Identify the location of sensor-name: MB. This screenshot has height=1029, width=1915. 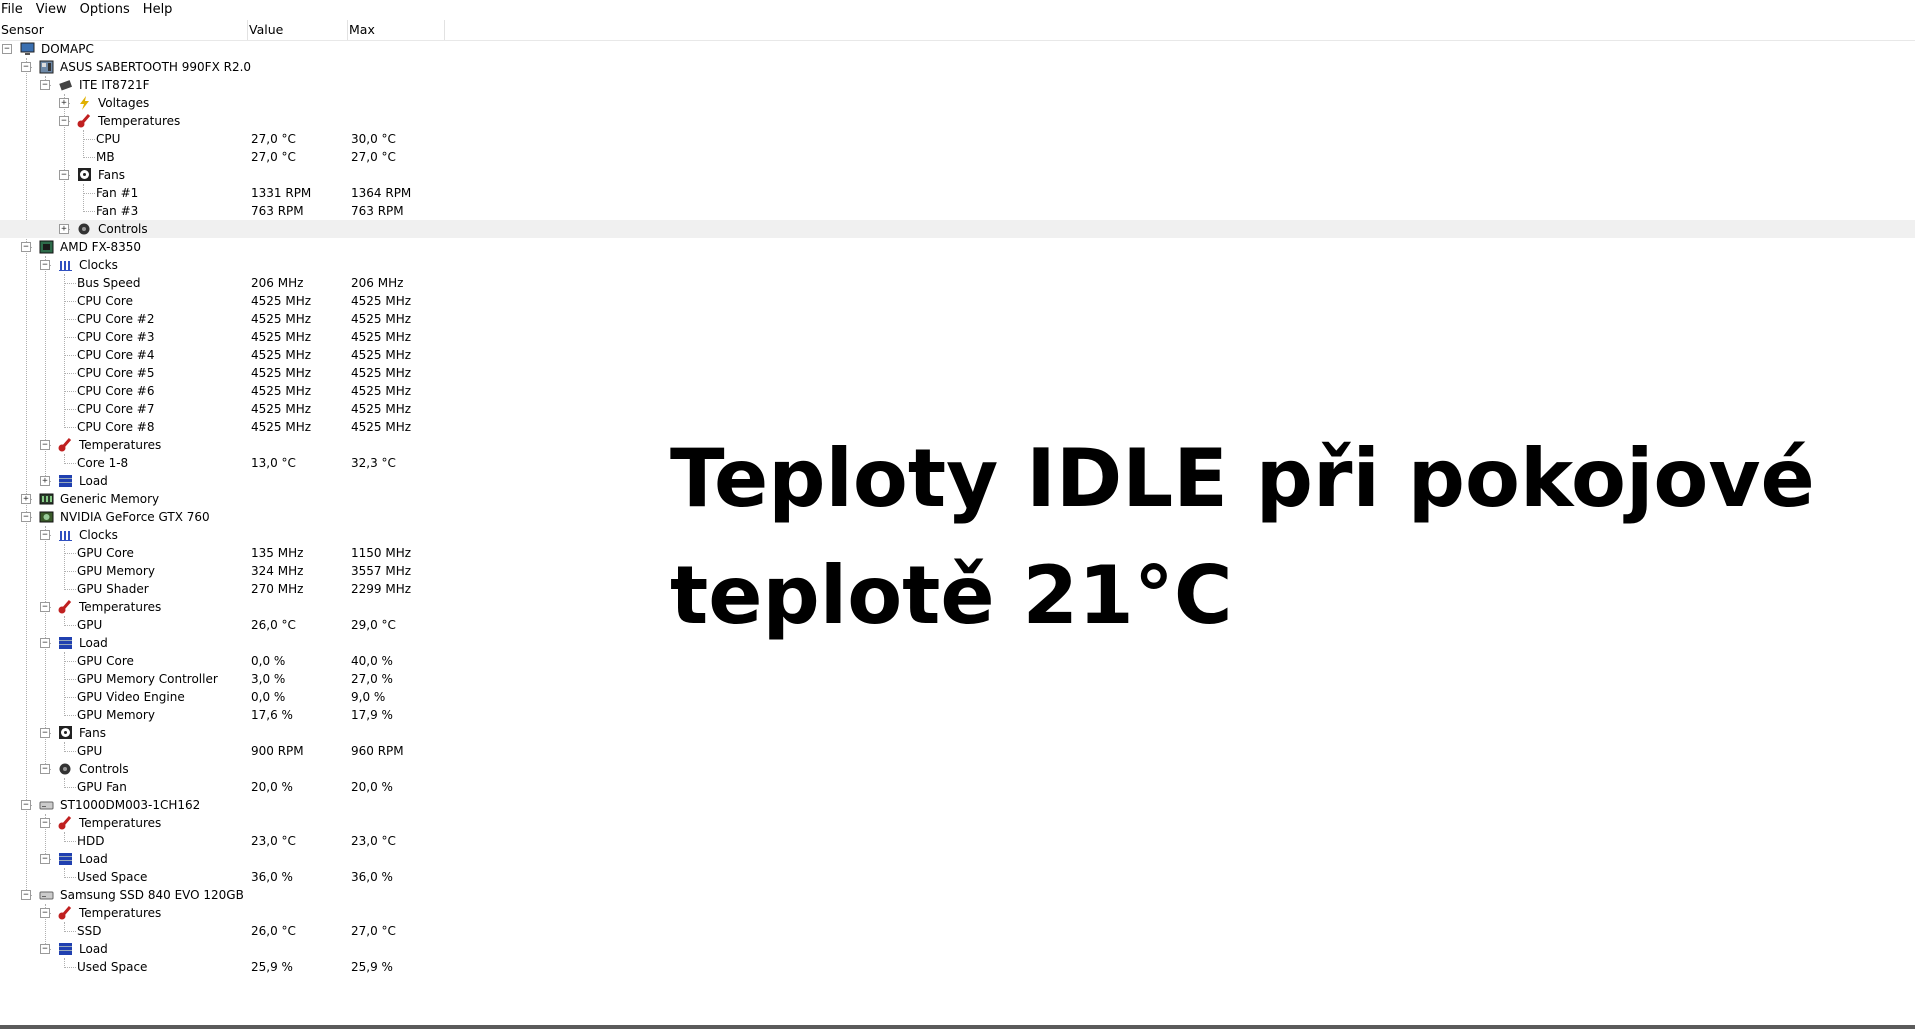
(105, 157).